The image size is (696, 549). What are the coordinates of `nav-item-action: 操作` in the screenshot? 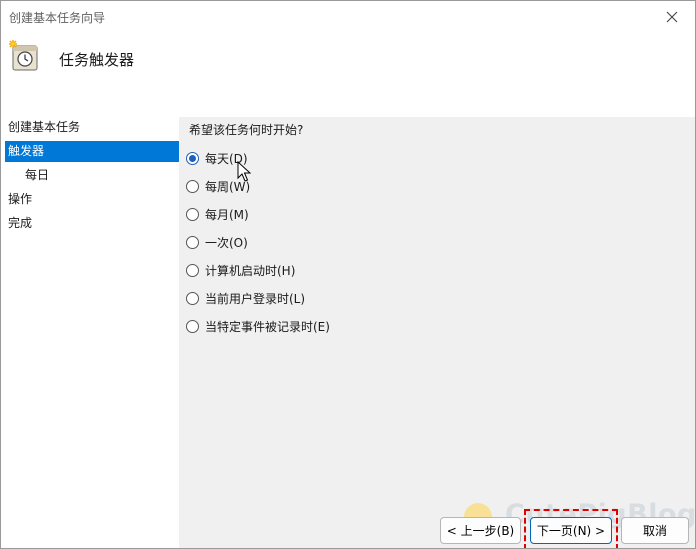 It's located at (92, 199).